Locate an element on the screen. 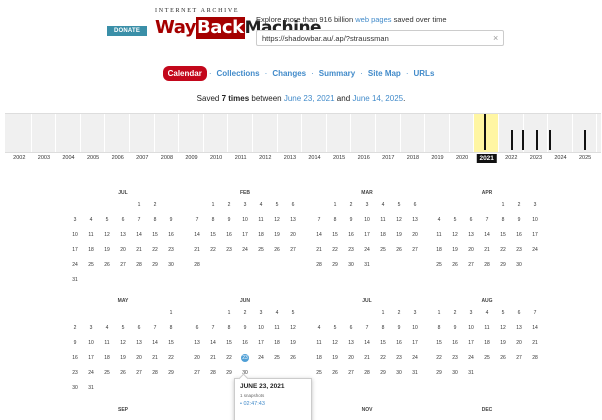  calendar-day: 29 is located at coordinates (439, 375).